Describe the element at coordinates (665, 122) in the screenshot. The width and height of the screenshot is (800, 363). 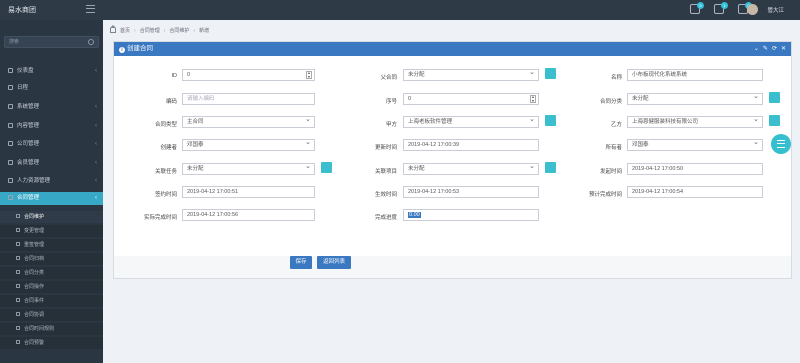
I see `party-b-value: 上海恩健服装科技有限公司` at that location.